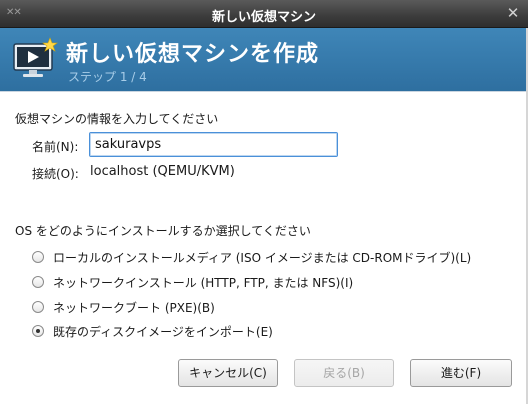 The height and width of the screenshot is (404, 528). What do you see at coordinates (35, 57) in the screenshot?
I see `monitor-play-icon` at bounding box center [35, 57].